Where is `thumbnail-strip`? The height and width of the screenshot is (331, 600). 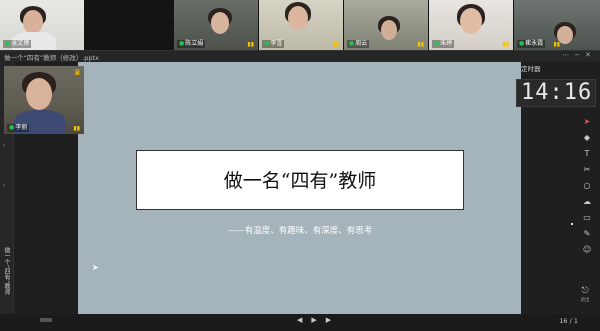 thumbnail-strip is located at coordinates (46, 320).